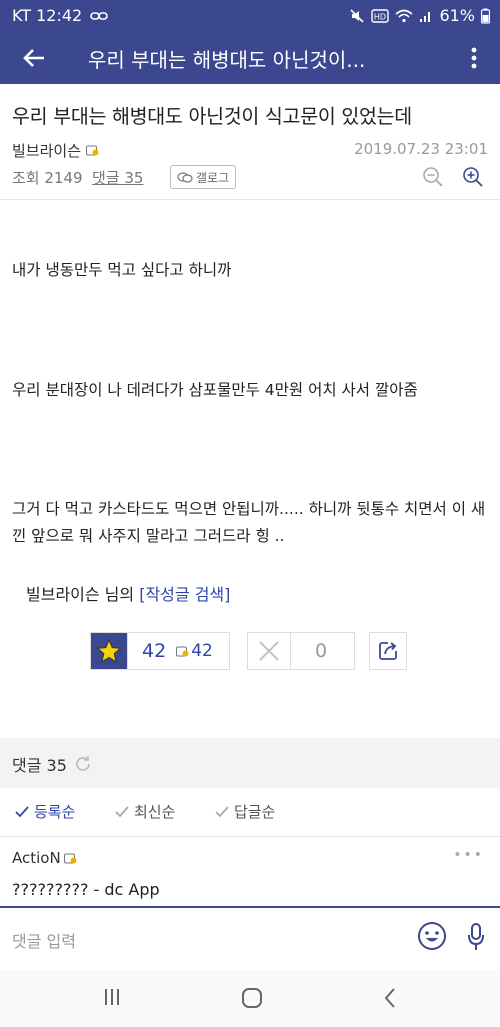 Image resolution: width=500 pixels, height=1027 pixels. I want to click on sort-by-replies: 답글순, so click(244, 811).